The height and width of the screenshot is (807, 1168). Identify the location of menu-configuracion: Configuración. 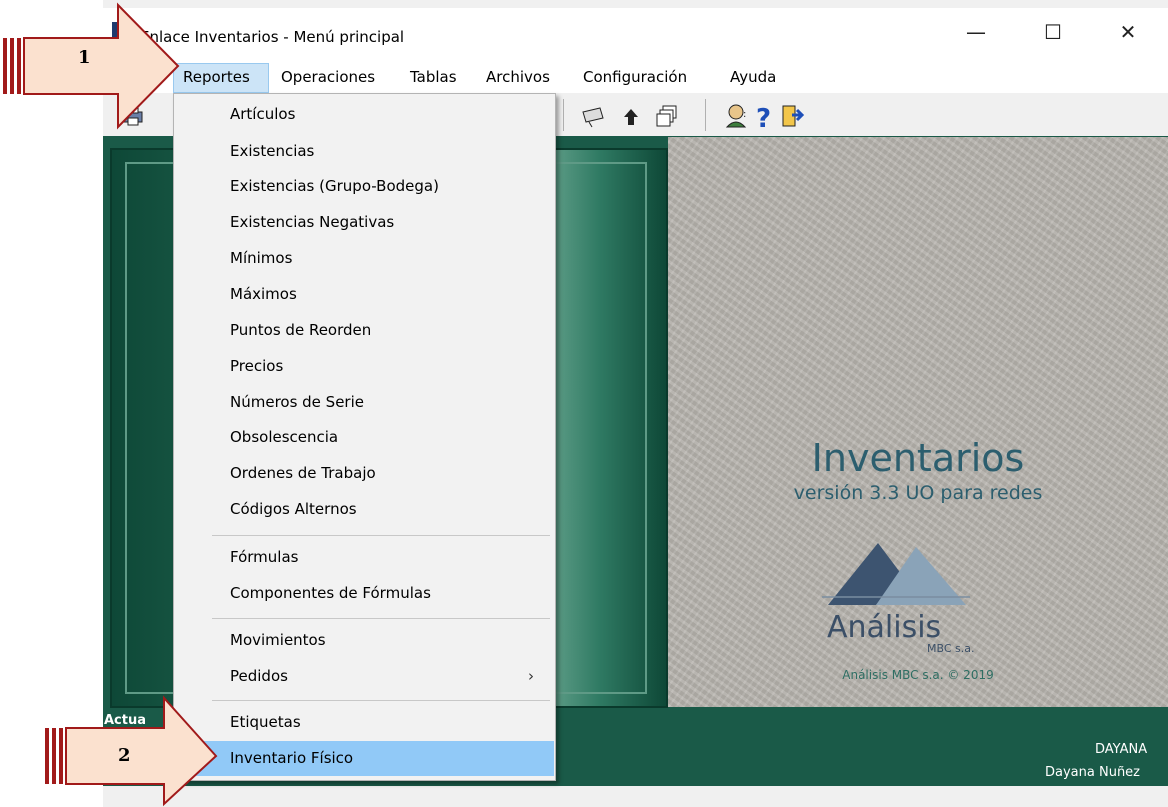
(635, 77).